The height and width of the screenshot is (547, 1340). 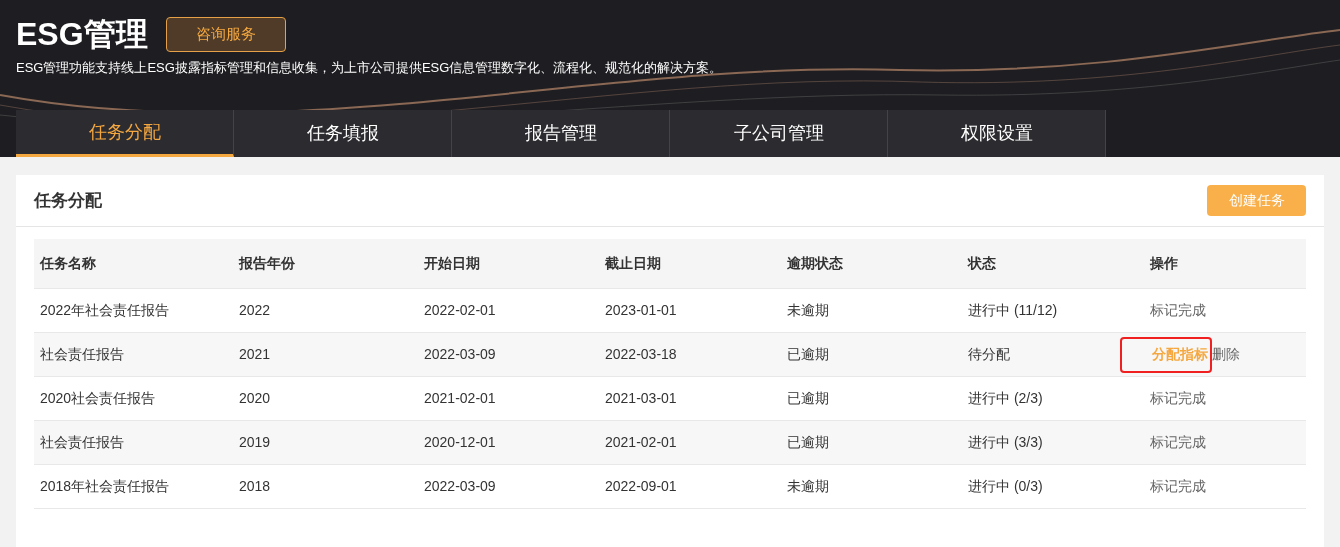 I want to click on nav-tab: 报告管理, so click(x=561, y=133).